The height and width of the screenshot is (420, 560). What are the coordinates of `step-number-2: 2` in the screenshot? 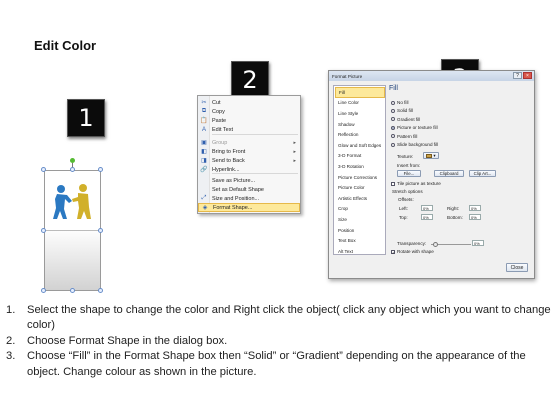 It's located at (250, 80).